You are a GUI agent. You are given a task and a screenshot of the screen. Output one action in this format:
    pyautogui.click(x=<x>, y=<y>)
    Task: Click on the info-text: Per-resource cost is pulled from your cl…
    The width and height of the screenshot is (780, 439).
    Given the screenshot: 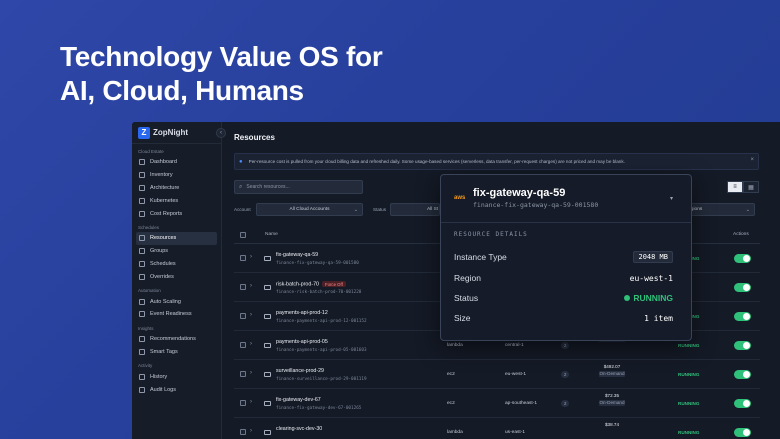 What is the action you would take?
    pyautogui.click(x=436, y=161)
    